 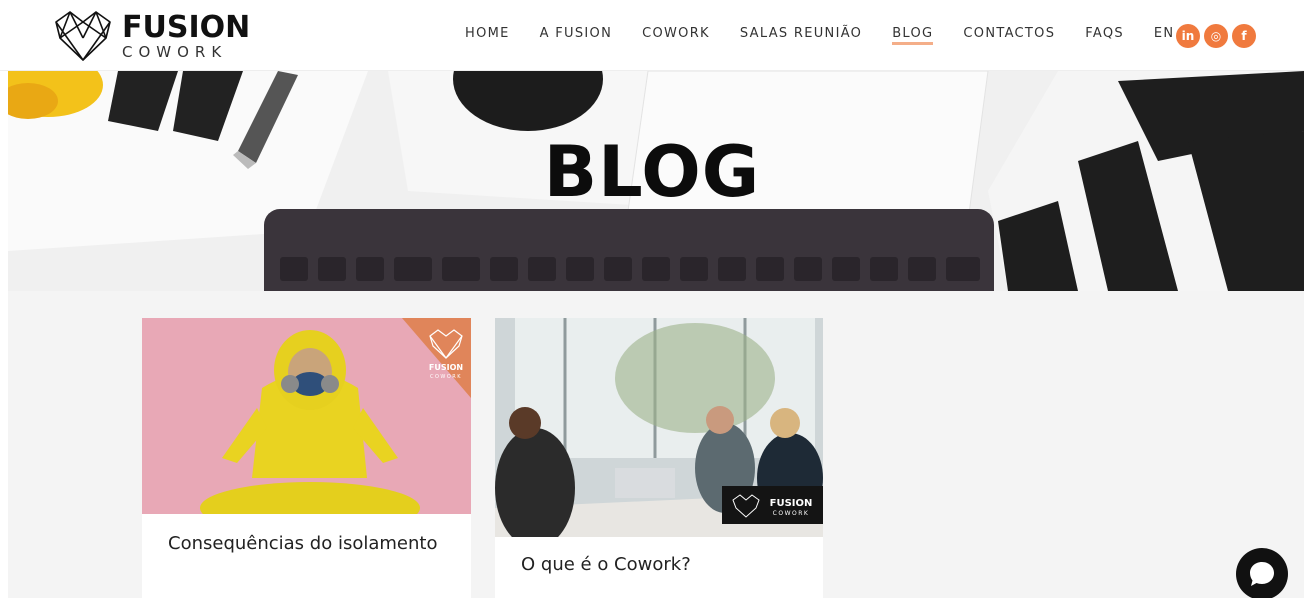 What do you see at coordinates (576, 33) in the screenshot?
I see `nav-a-fusion: A FUSION` at bounding box center [576, 33].